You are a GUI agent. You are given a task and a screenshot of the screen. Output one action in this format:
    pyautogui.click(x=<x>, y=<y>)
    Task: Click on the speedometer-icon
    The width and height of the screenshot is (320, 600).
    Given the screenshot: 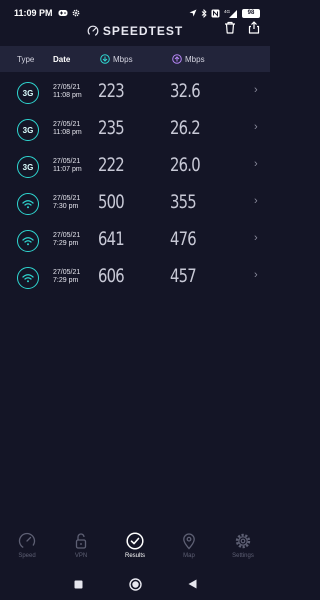 What is the action you would take?
    pyautogui.click(x=27, y=541)
    